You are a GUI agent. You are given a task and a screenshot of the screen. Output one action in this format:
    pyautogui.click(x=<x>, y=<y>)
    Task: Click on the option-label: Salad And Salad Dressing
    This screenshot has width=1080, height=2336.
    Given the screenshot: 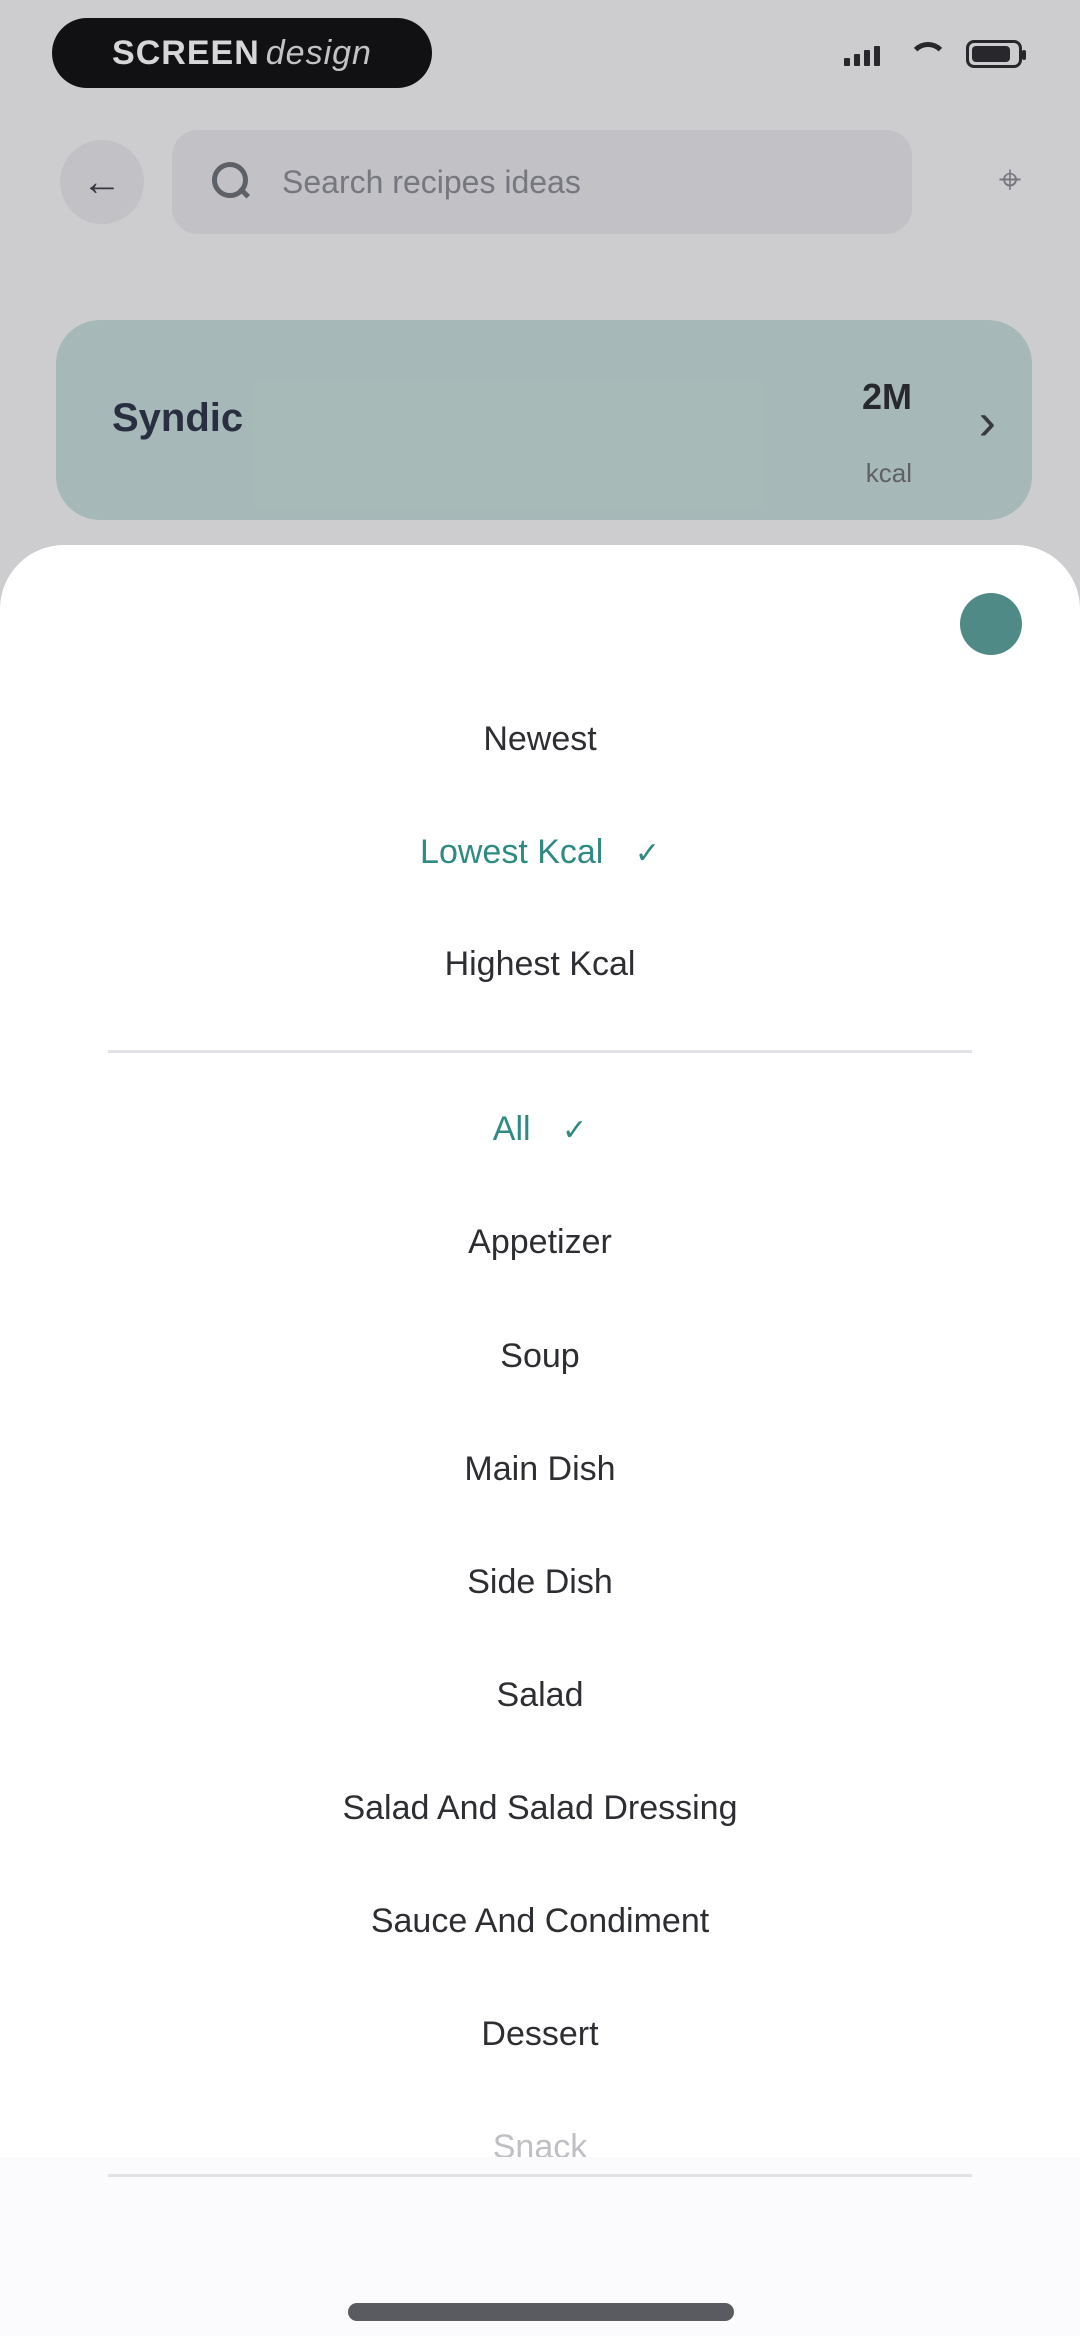 What is the action you would take?
    pyautogui.click(x=540, y=1808)
    